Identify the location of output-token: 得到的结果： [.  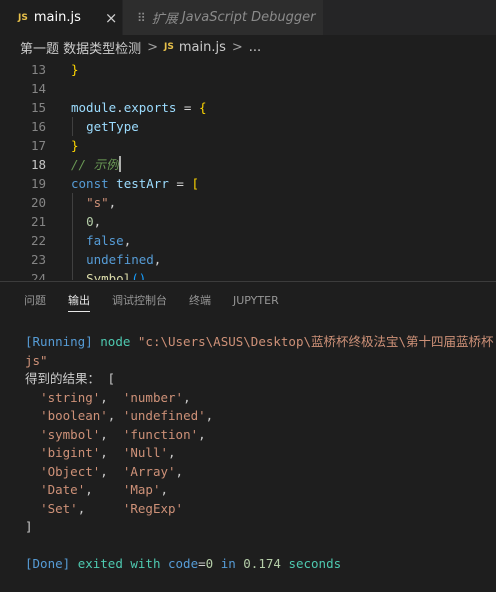
(70, 378).